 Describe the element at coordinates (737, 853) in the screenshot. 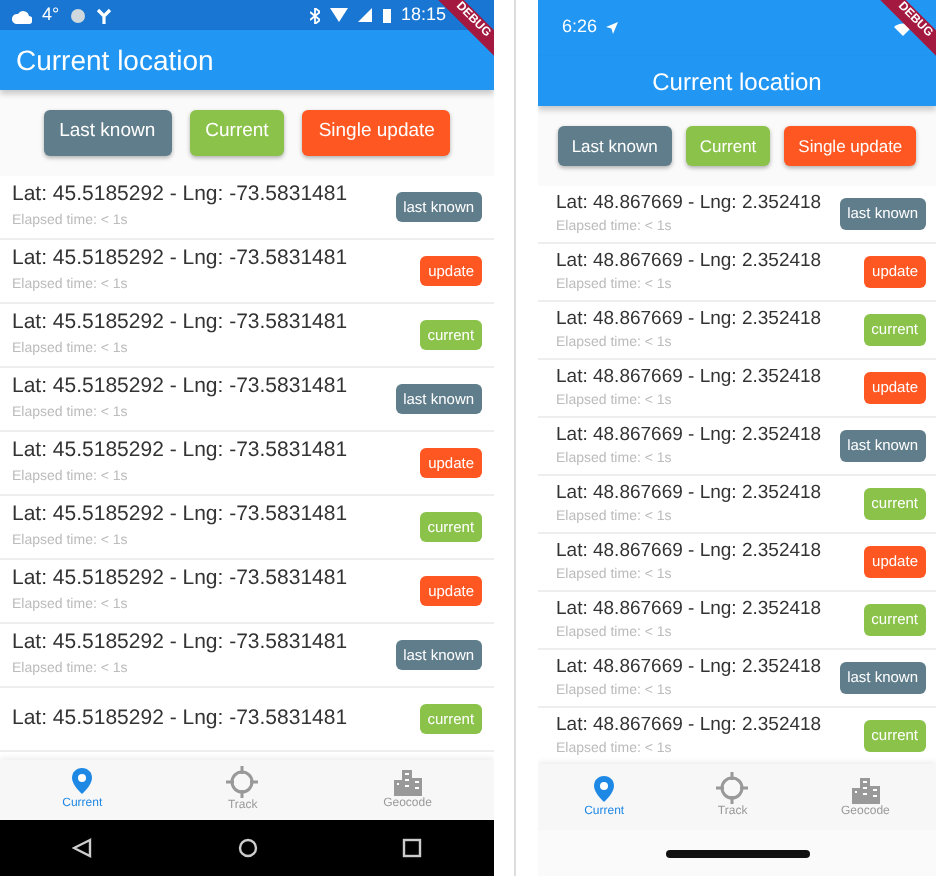

I see `home-indicator` at that location.